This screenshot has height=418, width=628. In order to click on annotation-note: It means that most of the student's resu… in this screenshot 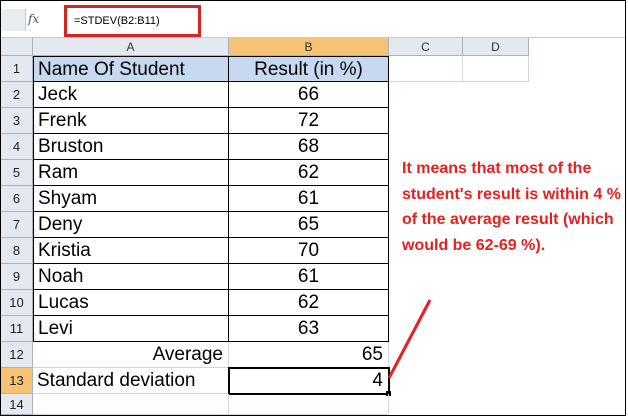, I will do `click(511, 207)`.